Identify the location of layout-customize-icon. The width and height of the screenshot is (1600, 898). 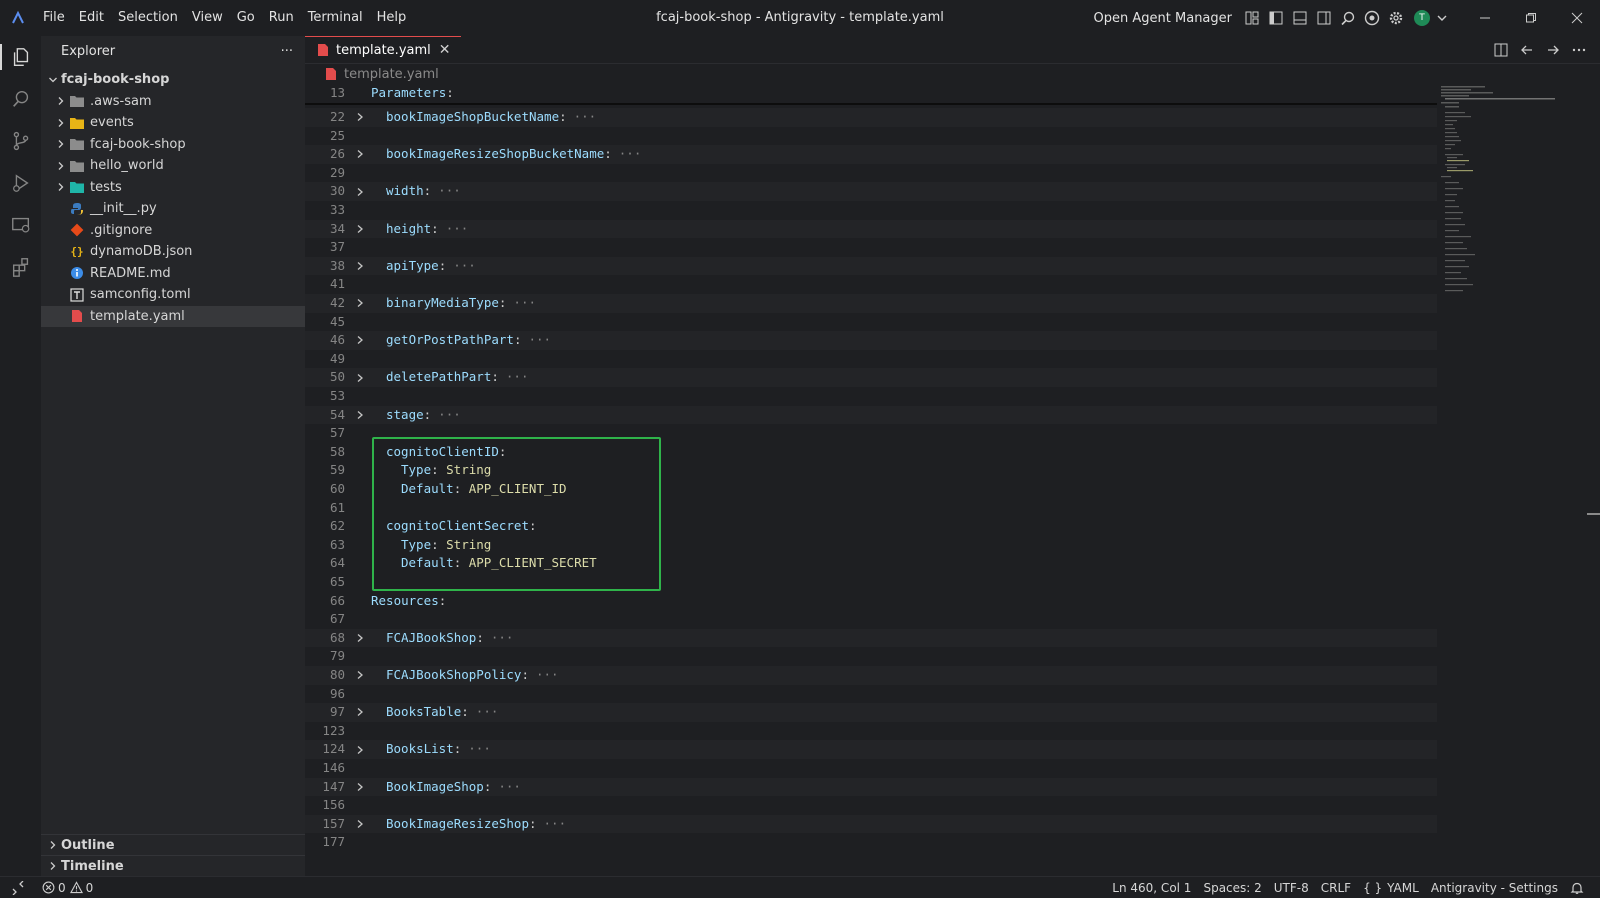
(1252, 18).